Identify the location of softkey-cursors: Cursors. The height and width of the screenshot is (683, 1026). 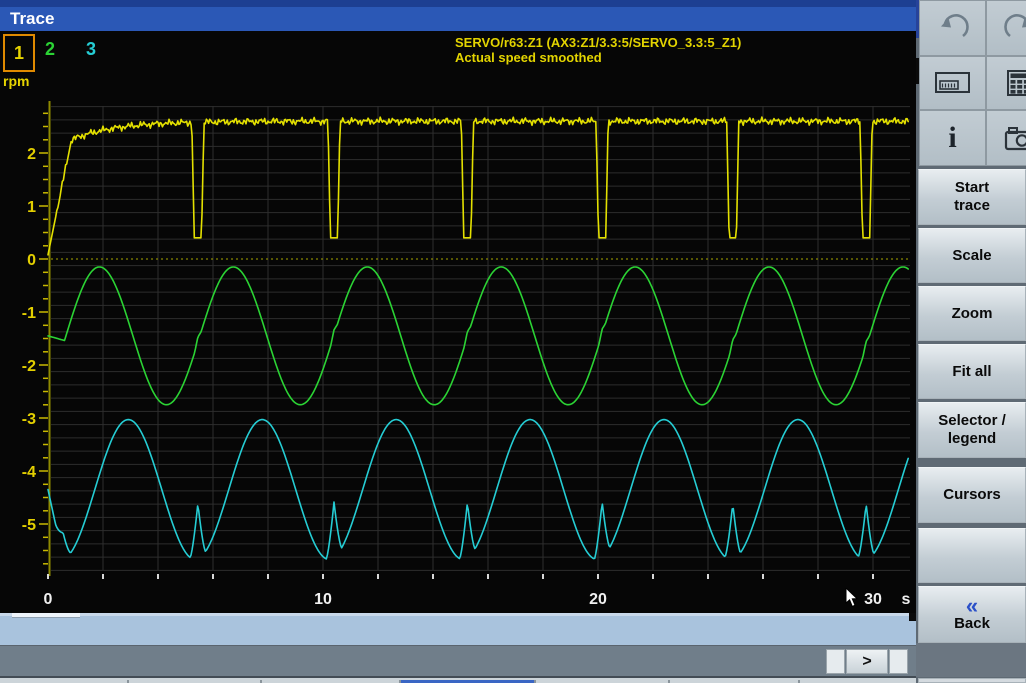
(972, 495).